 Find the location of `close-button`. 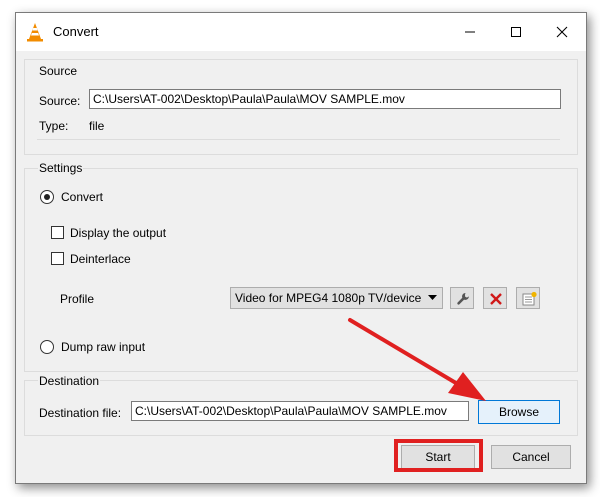

close-button is located at coordinates (562, 32).